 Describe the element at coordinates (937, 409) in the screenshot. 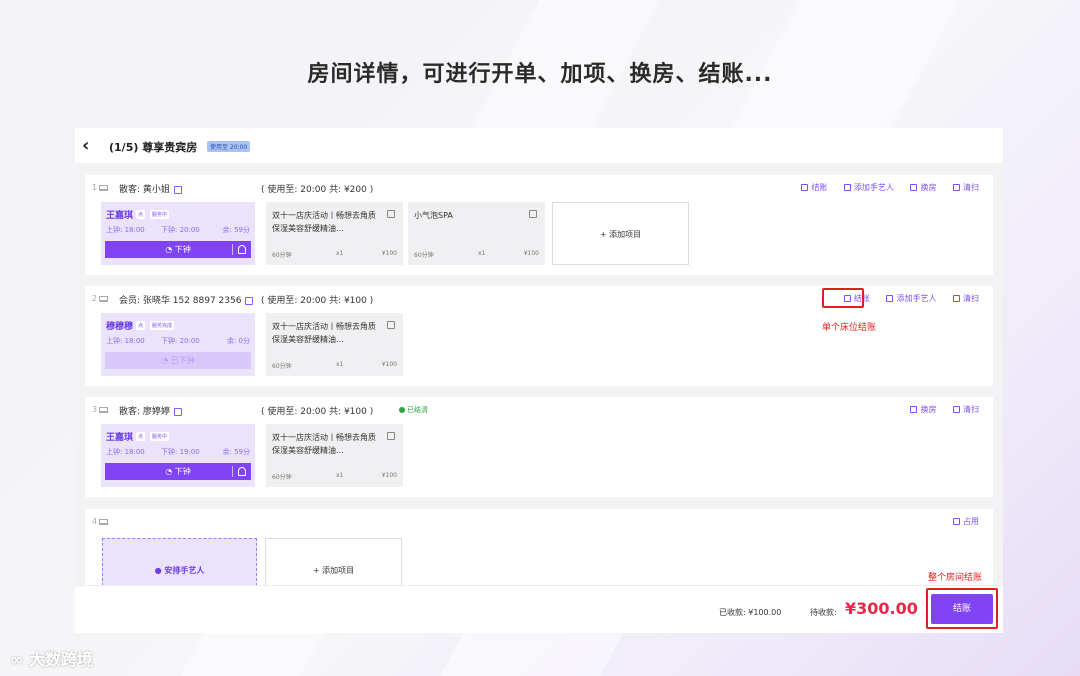

I see `row-actions: 换房 清扫` at that location.